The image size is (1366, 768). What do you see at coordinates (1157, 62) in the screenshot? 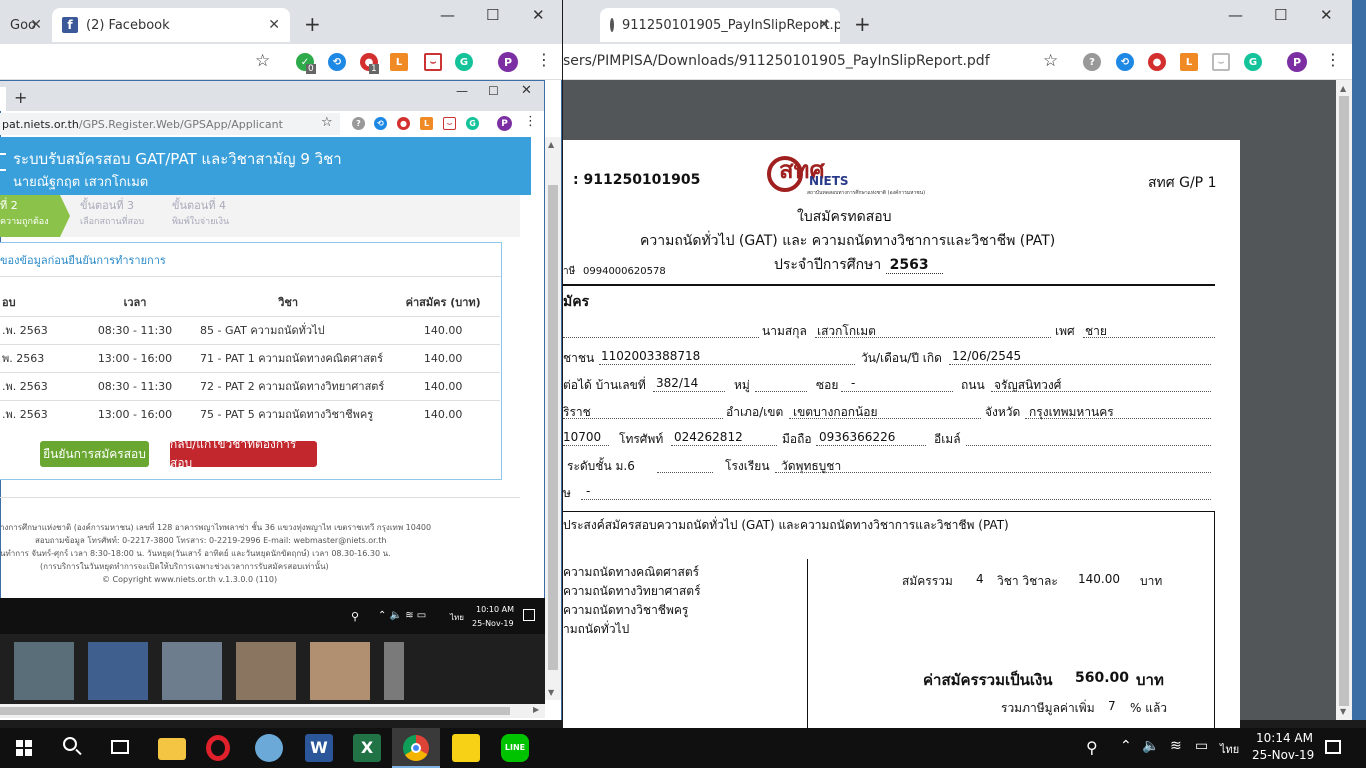
I see `right-extension-red-icon: ●` at bounding box center [1157, 62].